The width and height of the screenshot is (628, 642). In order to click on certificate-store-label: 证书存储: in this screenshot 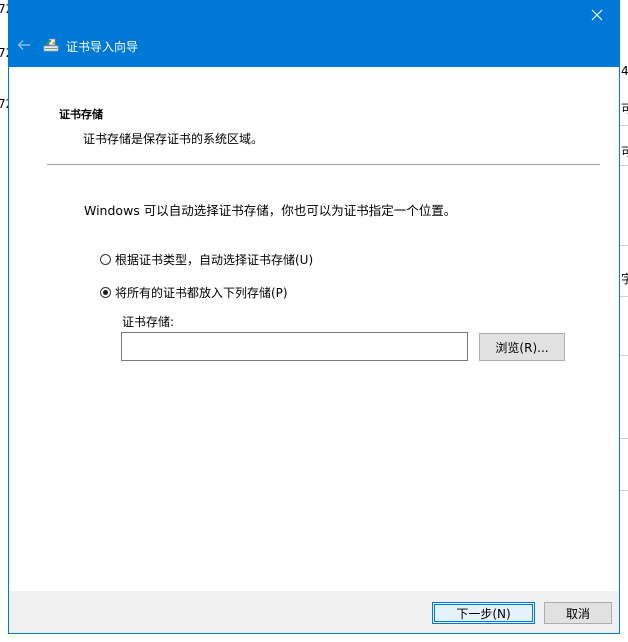, I will do `click(148, 322)`.